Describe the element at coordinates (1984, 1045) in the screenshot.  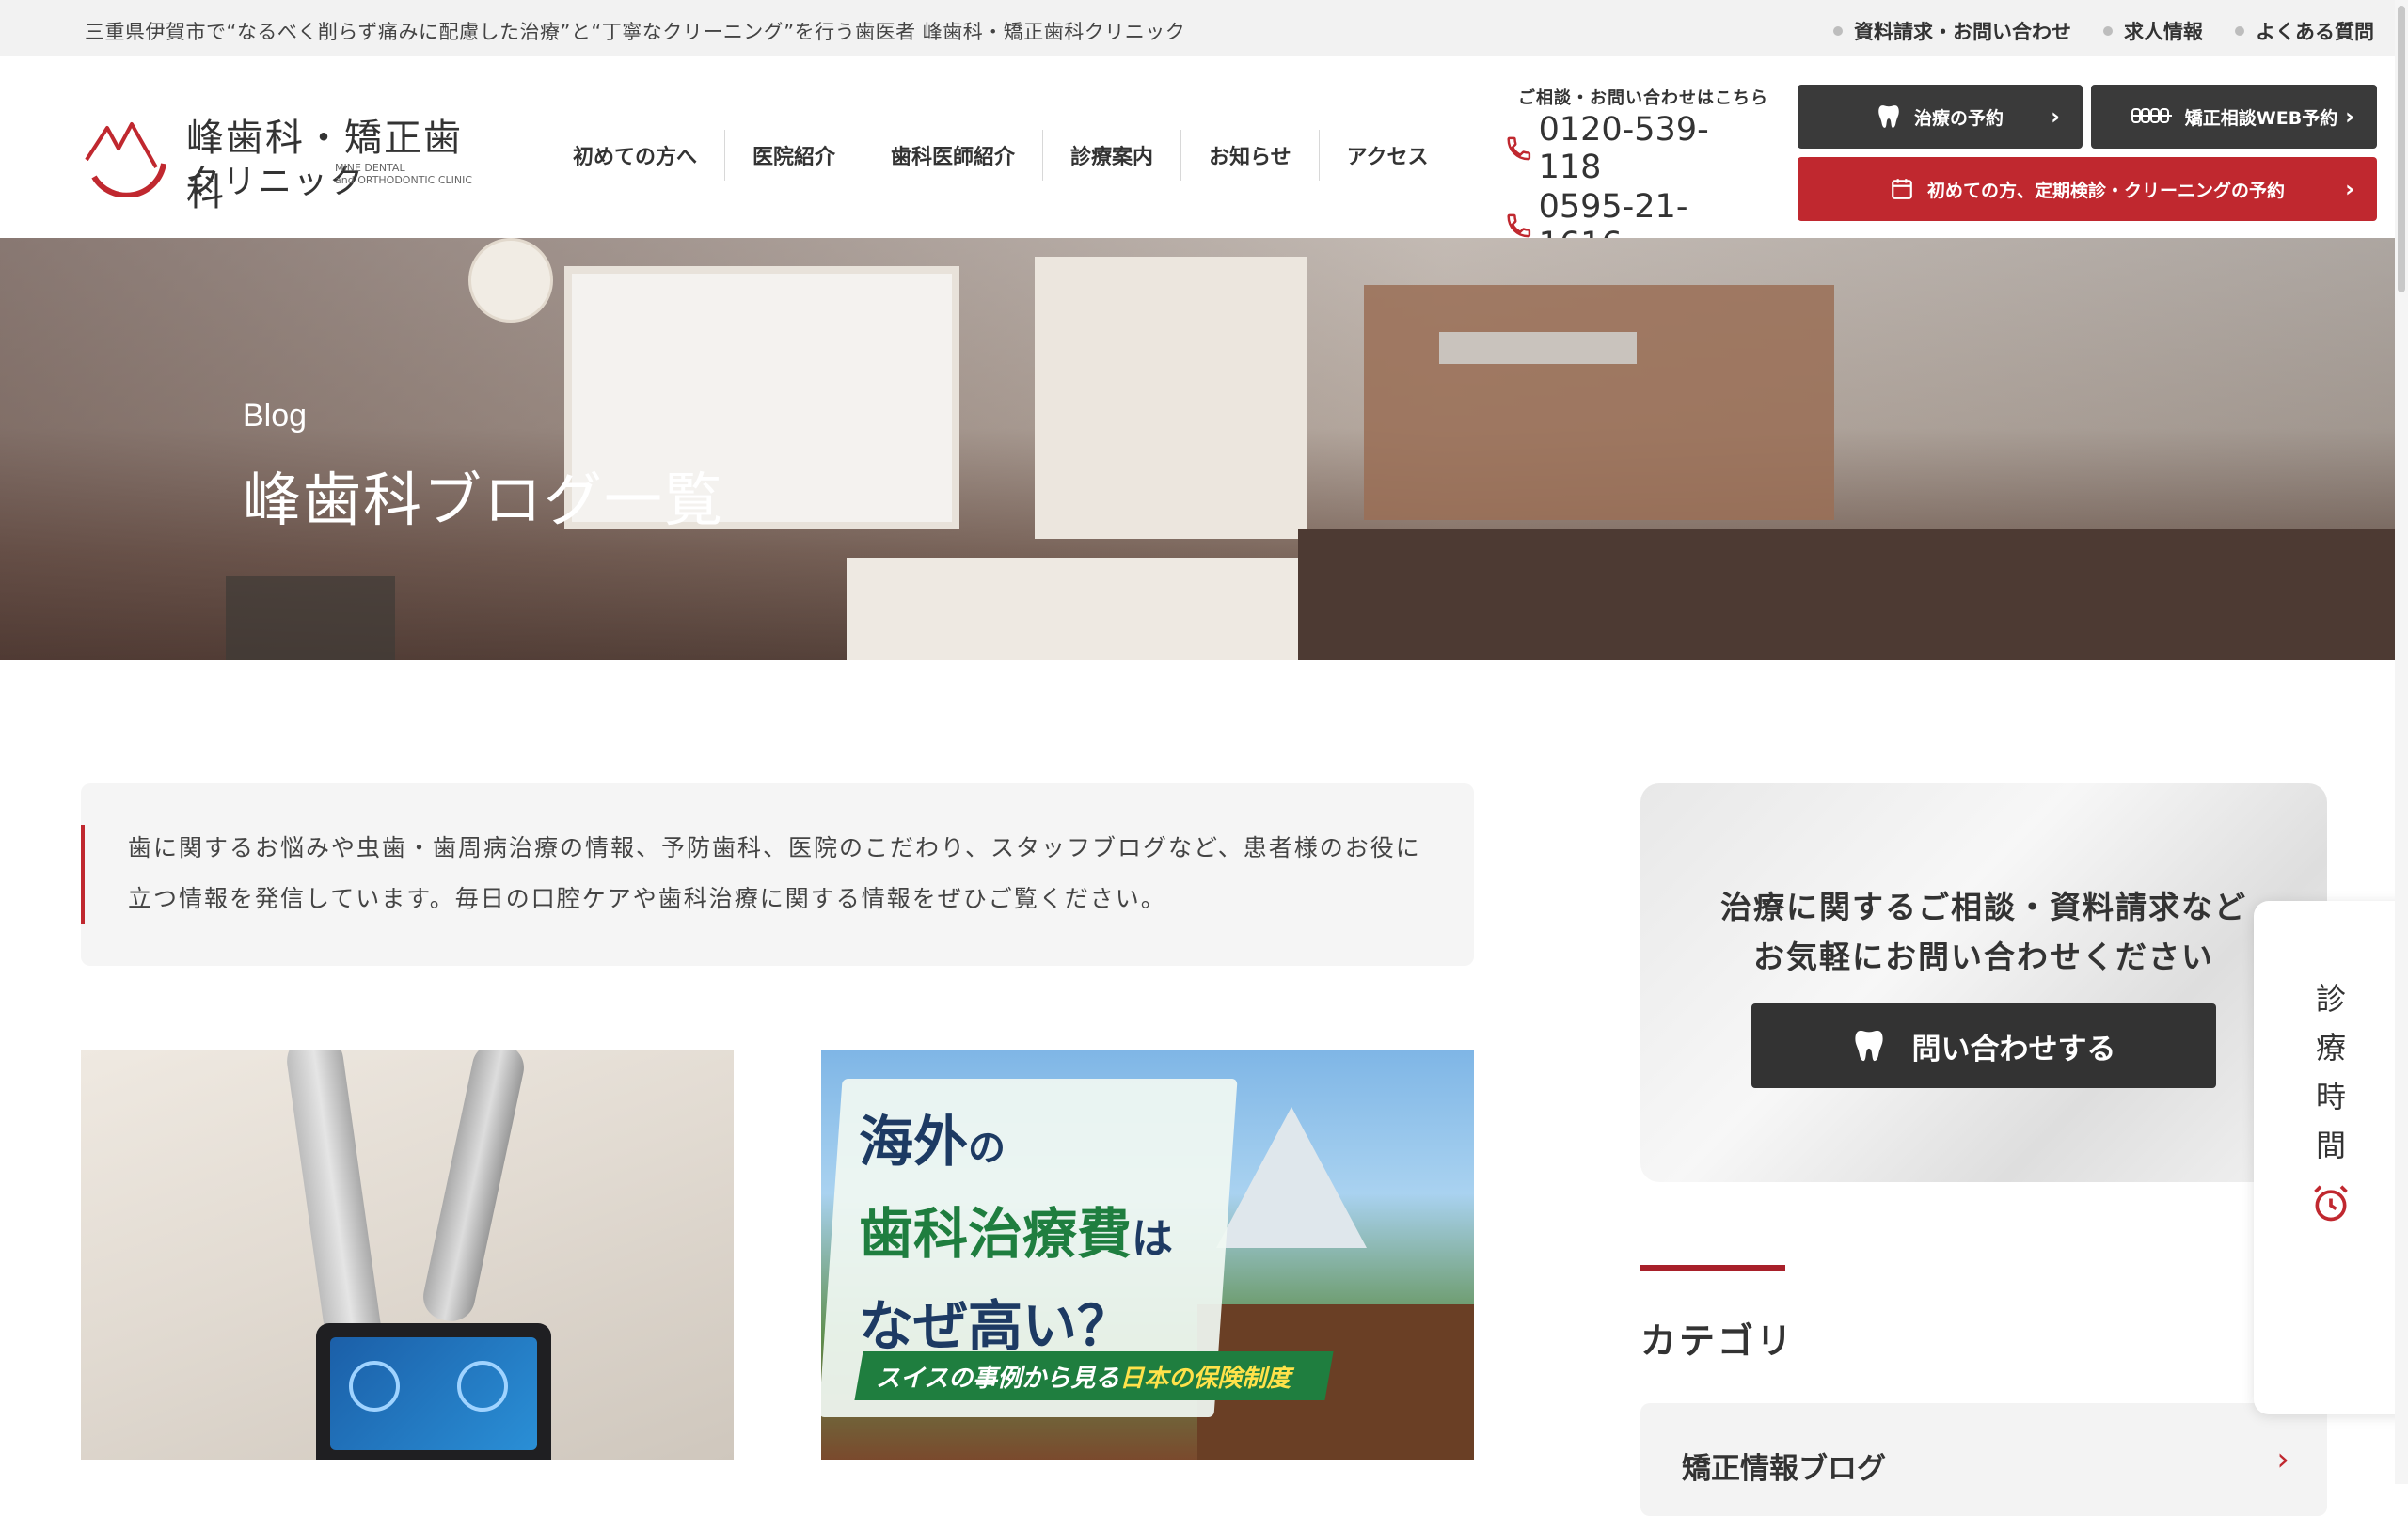
I see `contact-button: 問い合わせする` at that location.